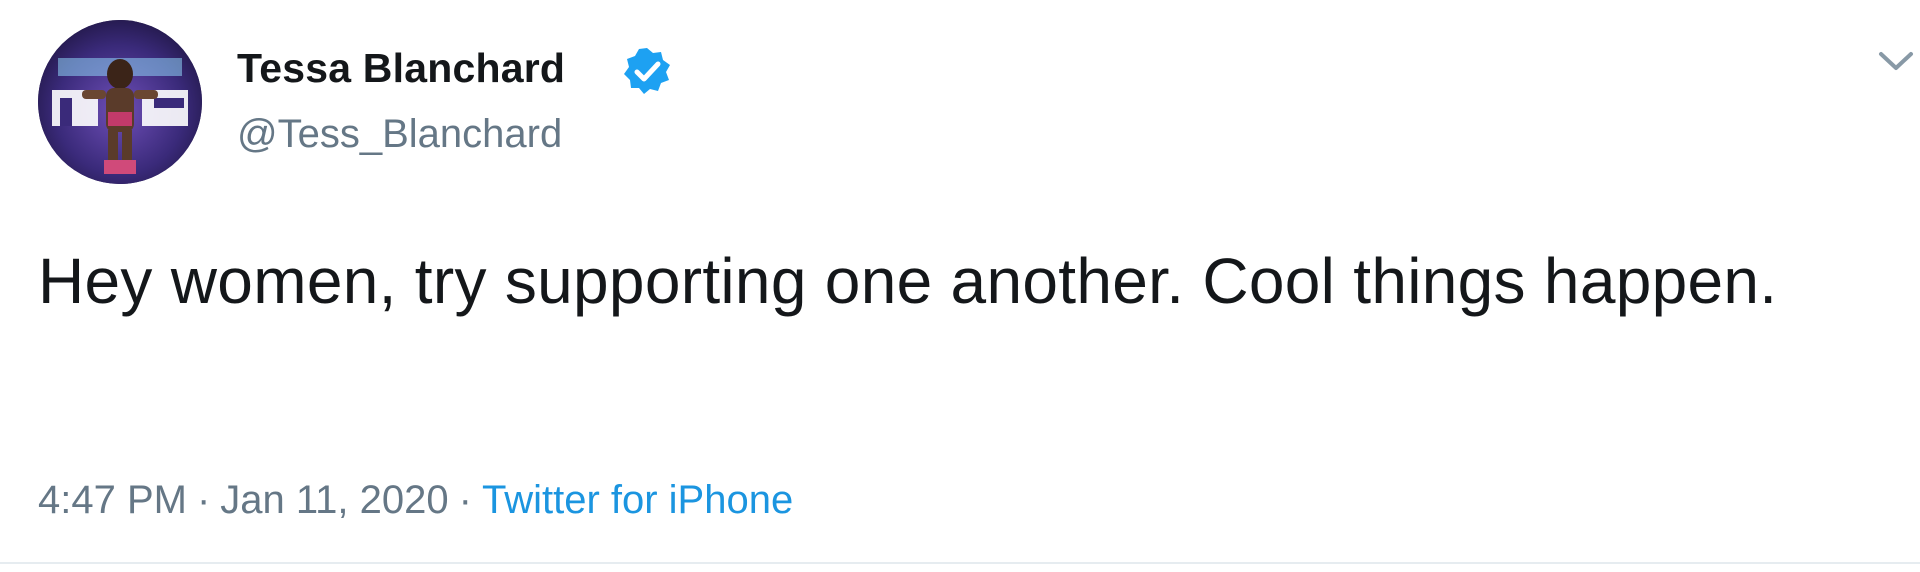 This screenshot has width=1920, height=572. Describe the element at coordinates (960, 563) in the screenshot. I see `divider` at that location.